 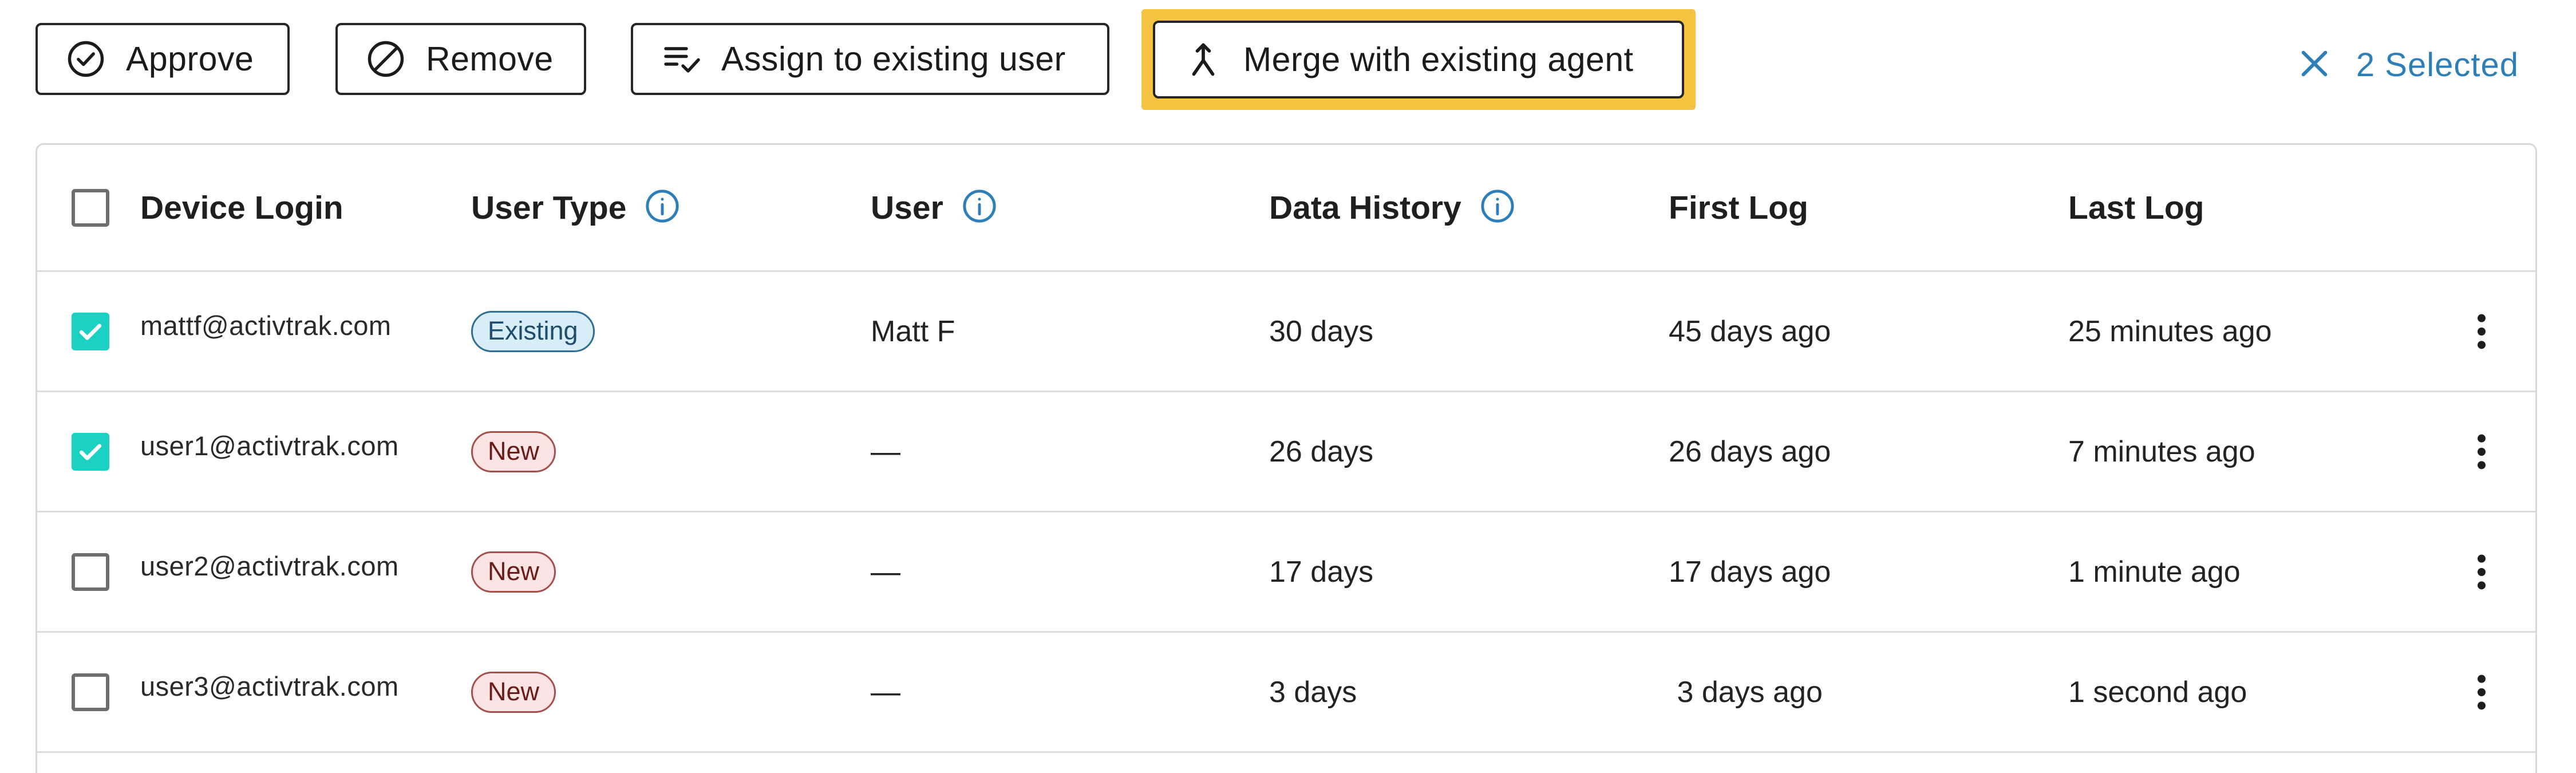 I want to click on first-log: 17 days ago, so click(x=1750, y=572).